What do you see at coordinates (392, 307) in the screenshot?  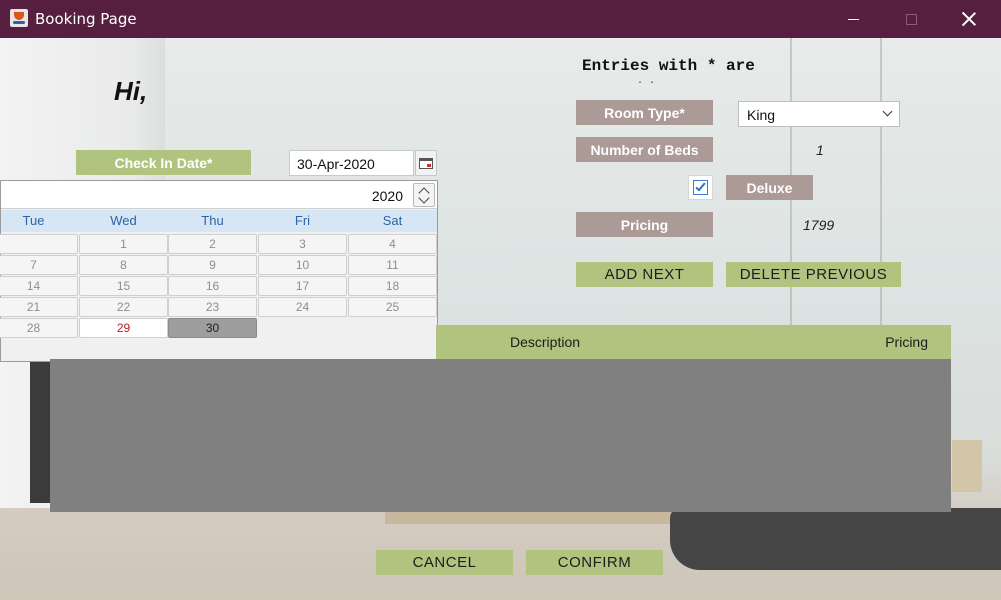 I see `calendar-day: 25` at bounding box center [392, 307].